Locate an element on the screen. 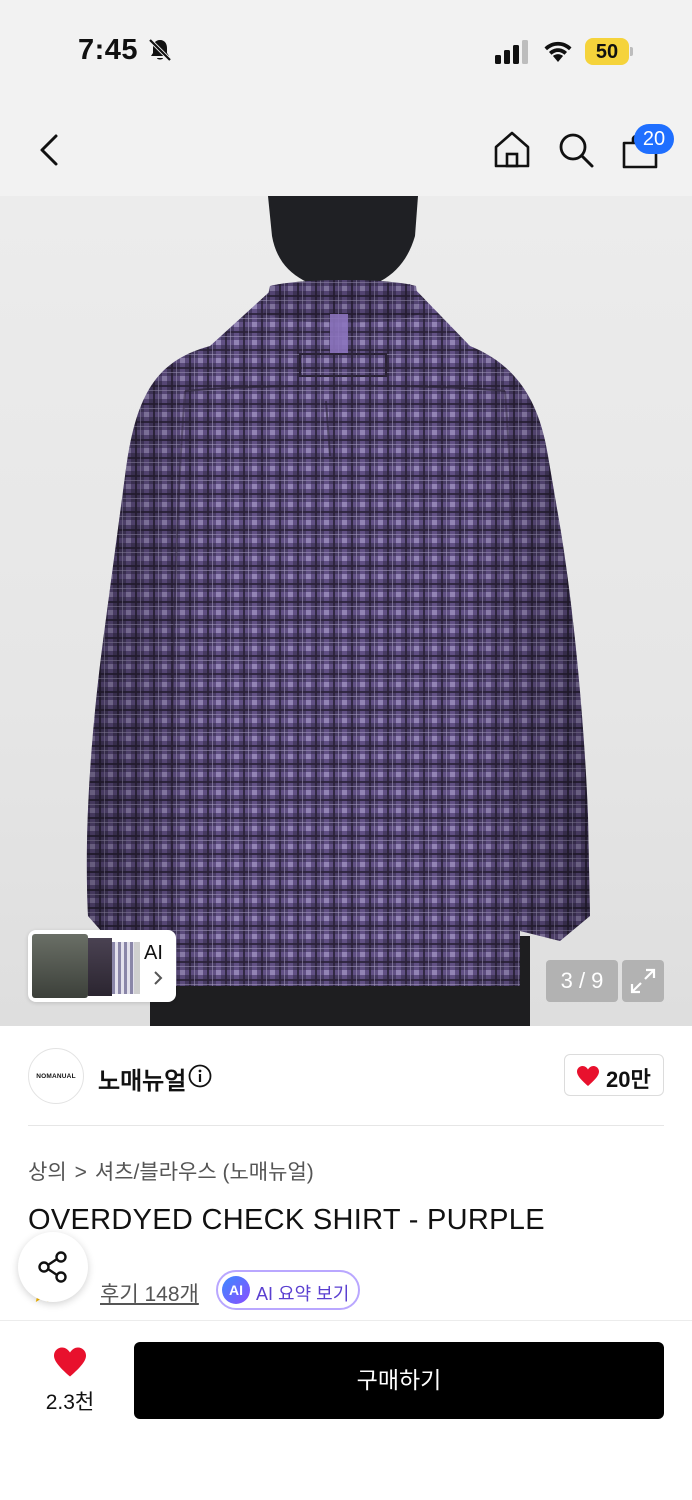  battery-indicator: 50 is located at coordinates (609, 51).